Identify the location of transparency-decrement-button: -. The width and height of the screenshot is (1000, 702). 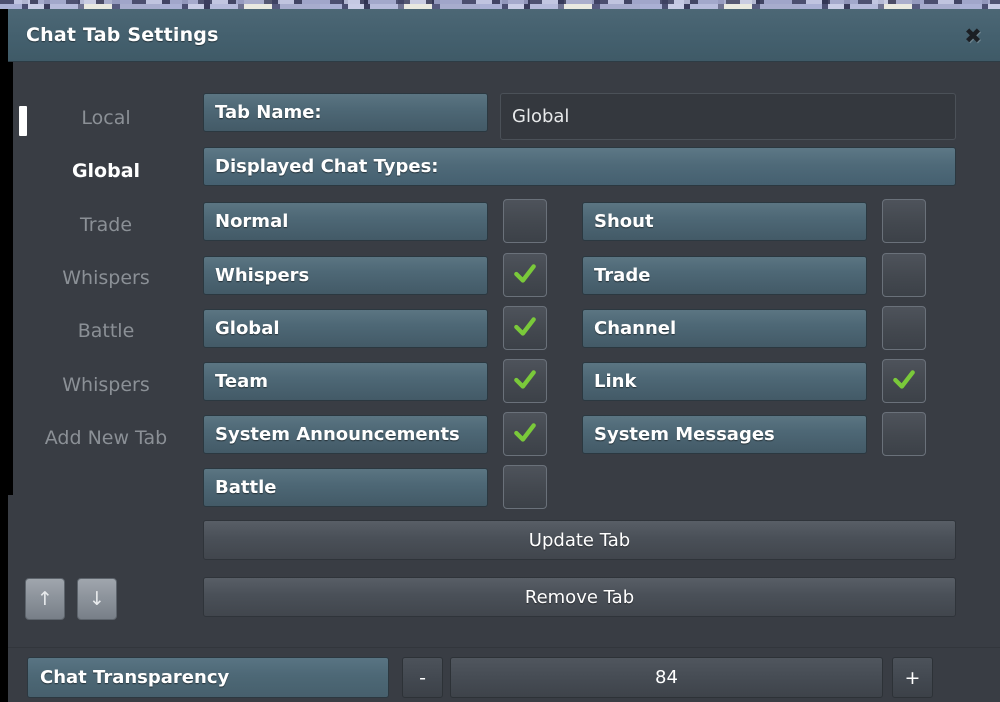
(422, 677).